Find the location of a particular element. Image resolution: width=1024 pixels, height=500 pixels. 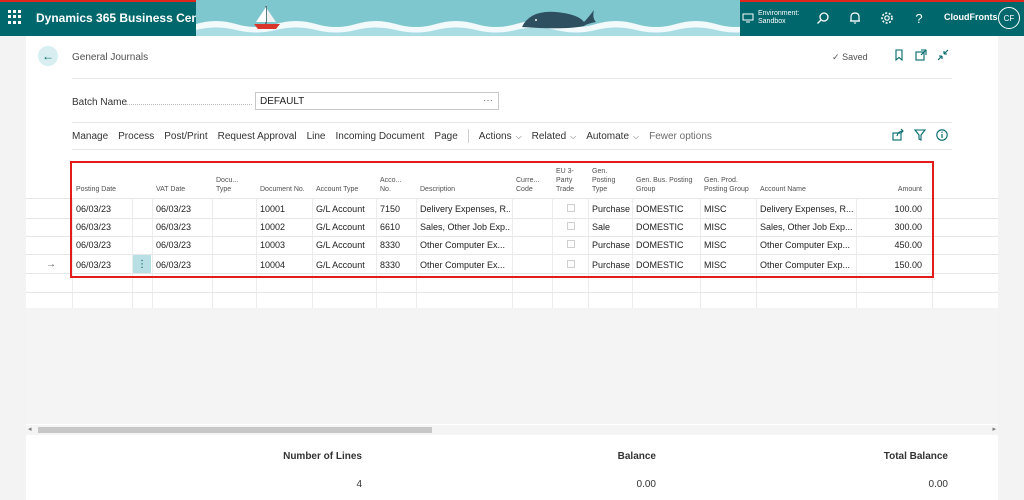

action-line: Line is located at coordinates (316, 136).